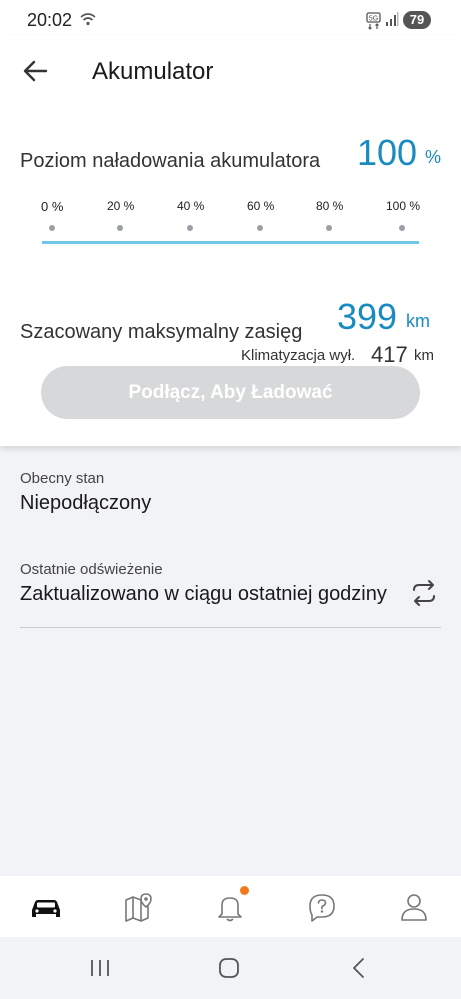 This screenshot has width=461, height=999. I want to click on bottom-nav, so click(230, 906).